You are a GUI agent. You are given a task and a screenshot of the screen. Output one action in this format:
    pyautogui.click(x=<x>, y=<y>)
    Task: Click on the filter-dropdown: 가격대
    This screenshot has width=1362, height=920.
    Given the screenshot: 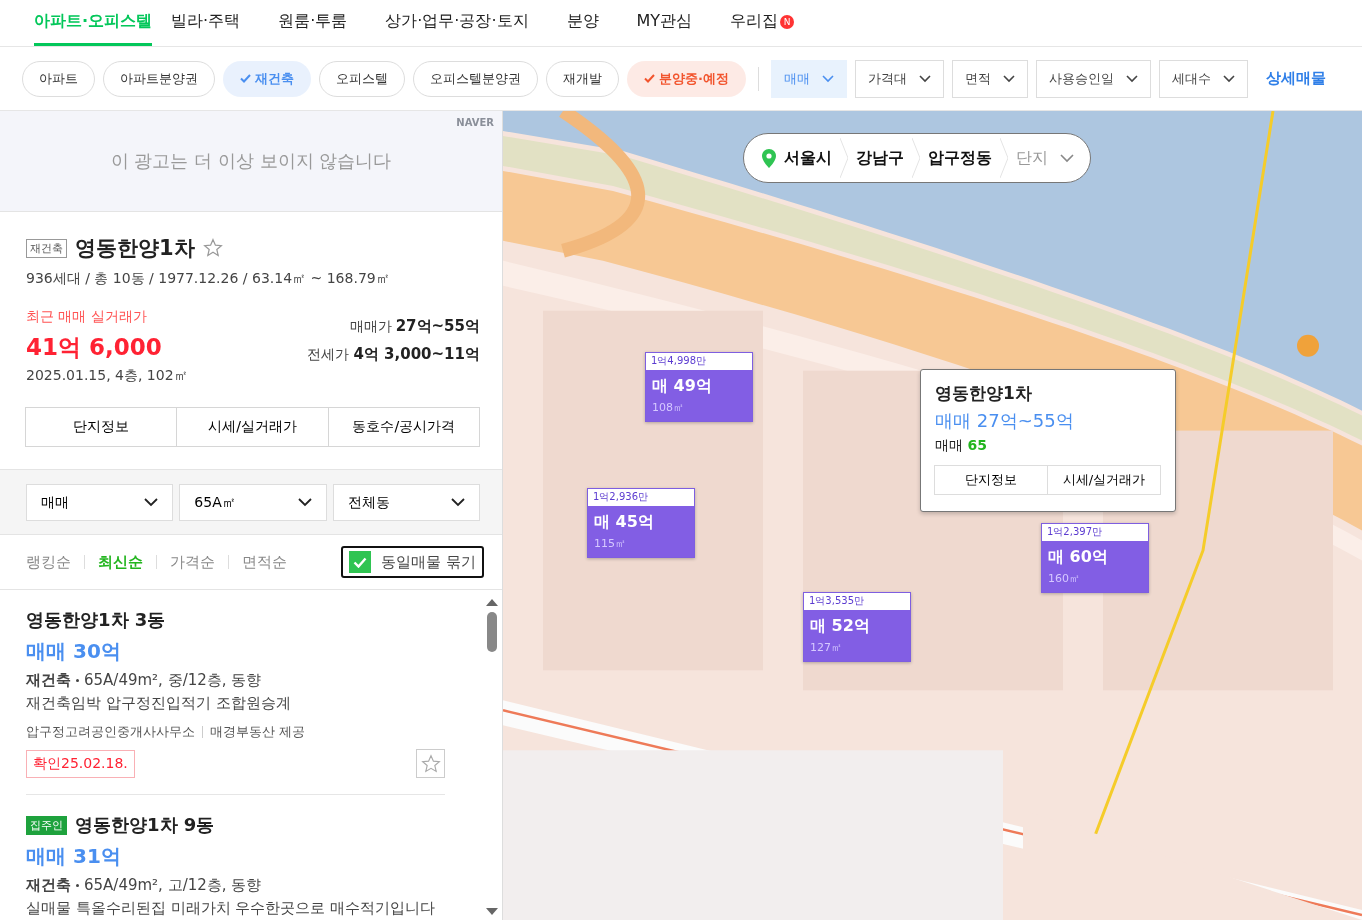 What is the action you would take?
    pyautogui.click(x=899, y=78)
    